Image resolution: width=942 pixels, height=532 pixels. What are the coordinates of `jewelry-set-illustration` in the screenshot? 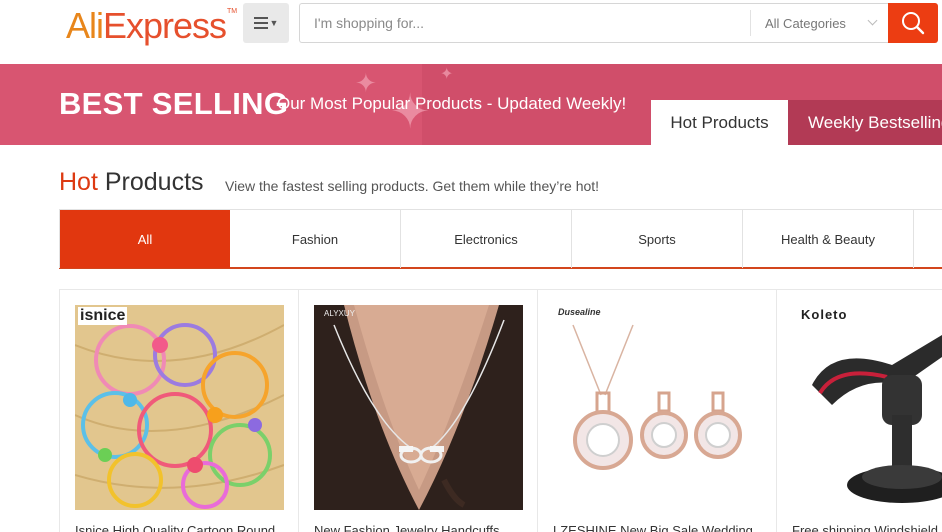 It's located at (657, 397).